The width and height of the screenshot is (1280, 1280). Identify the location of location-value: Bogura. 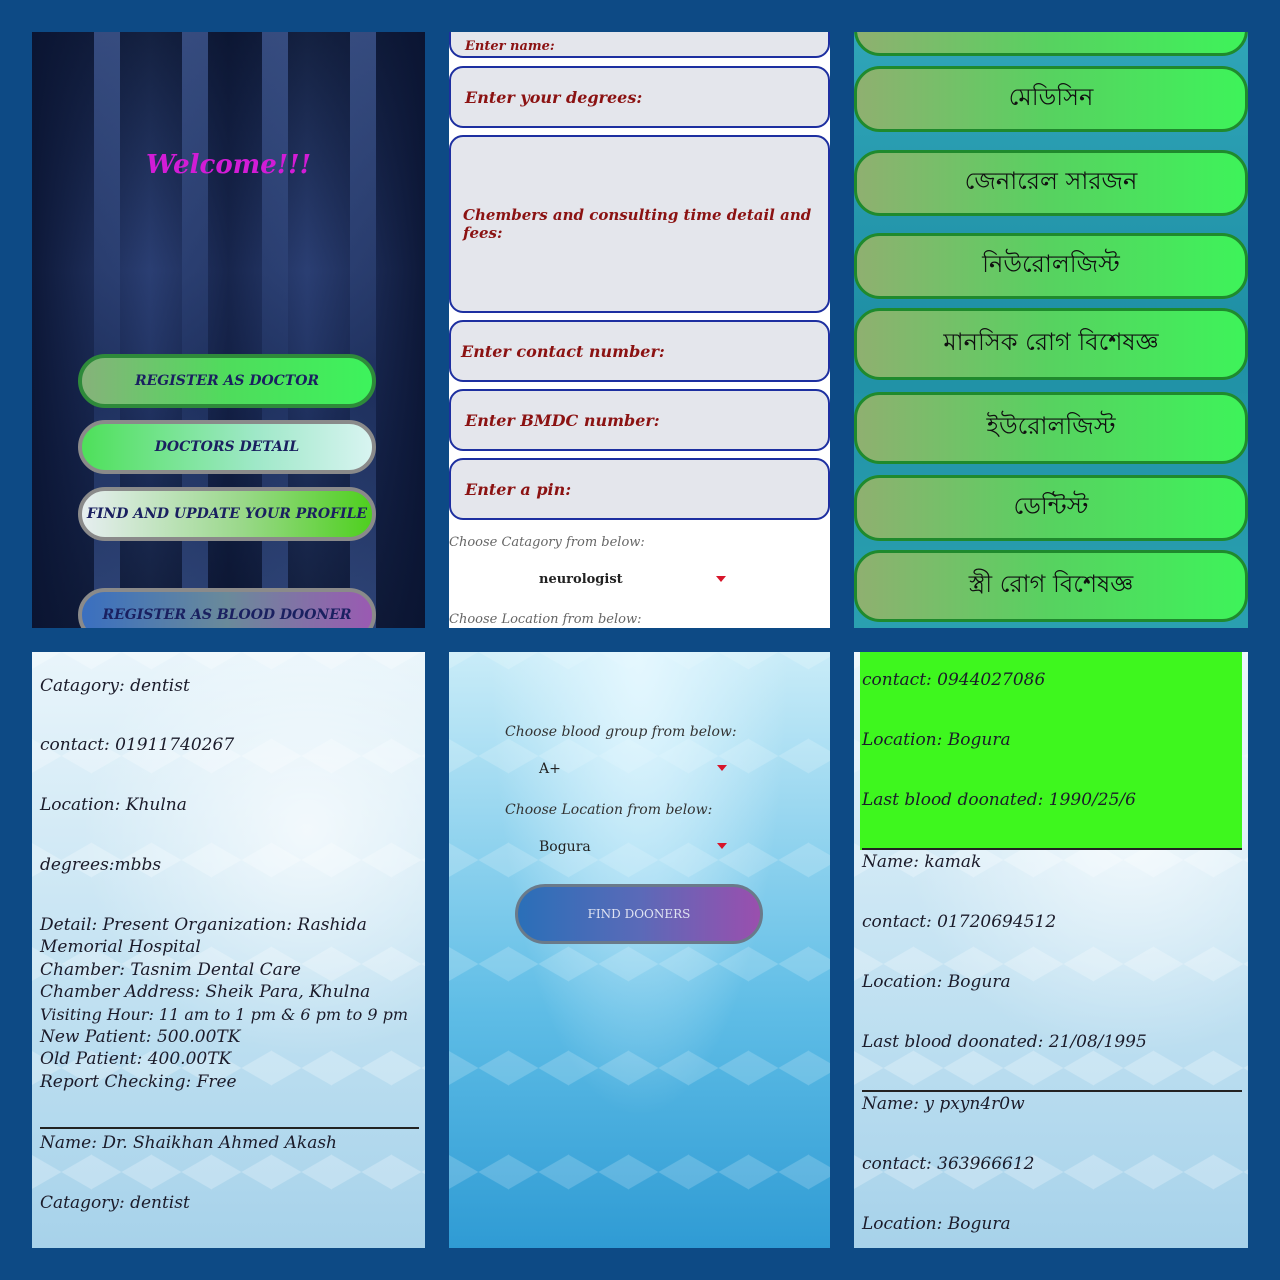
(565, 847).